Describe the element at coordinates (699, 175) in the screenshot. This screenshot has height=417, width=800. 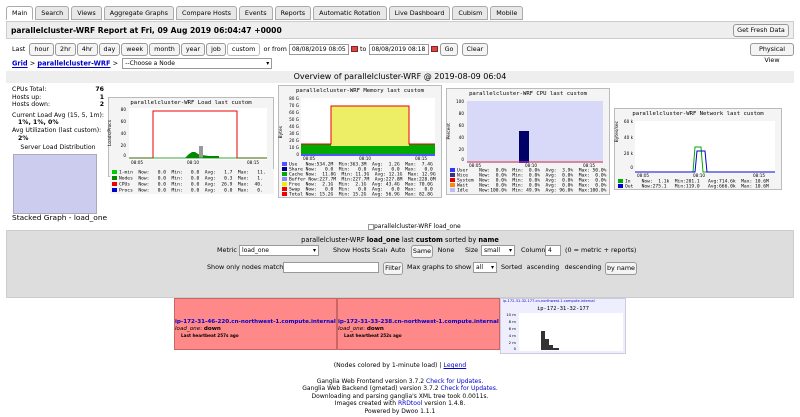
I see `x-tick: 08:10` at that location.